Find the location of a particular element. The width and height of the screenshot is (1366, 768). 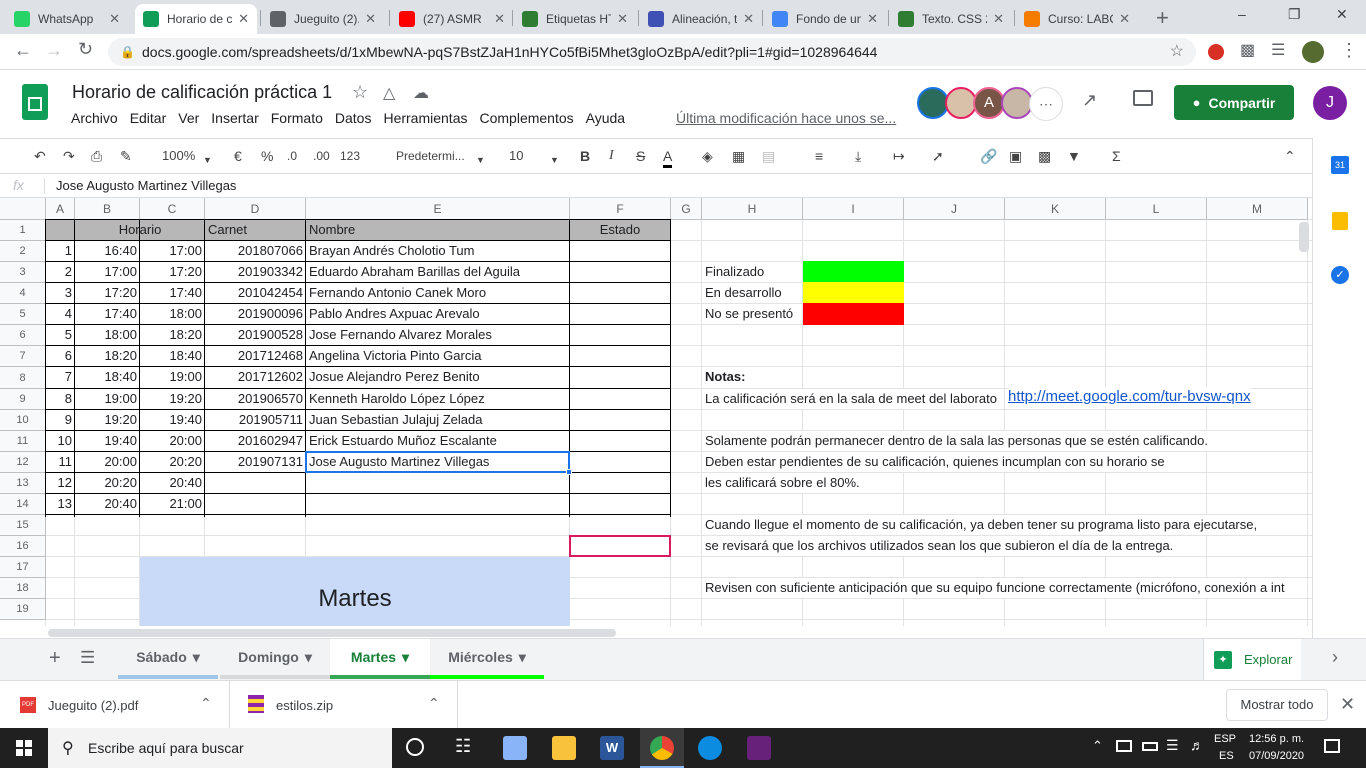

sheet-tab: Sábado ▾ is located at coordinates (168, 659).